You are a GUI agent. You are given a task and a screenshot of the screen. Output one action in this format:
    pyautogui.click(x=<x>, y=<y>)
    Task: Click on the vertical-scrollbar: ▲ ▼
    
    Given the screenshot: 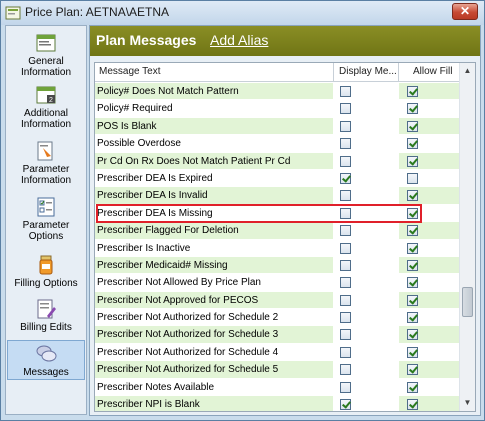 What is the action you would take?
    pyautogui.click(x=467, y=237)
    